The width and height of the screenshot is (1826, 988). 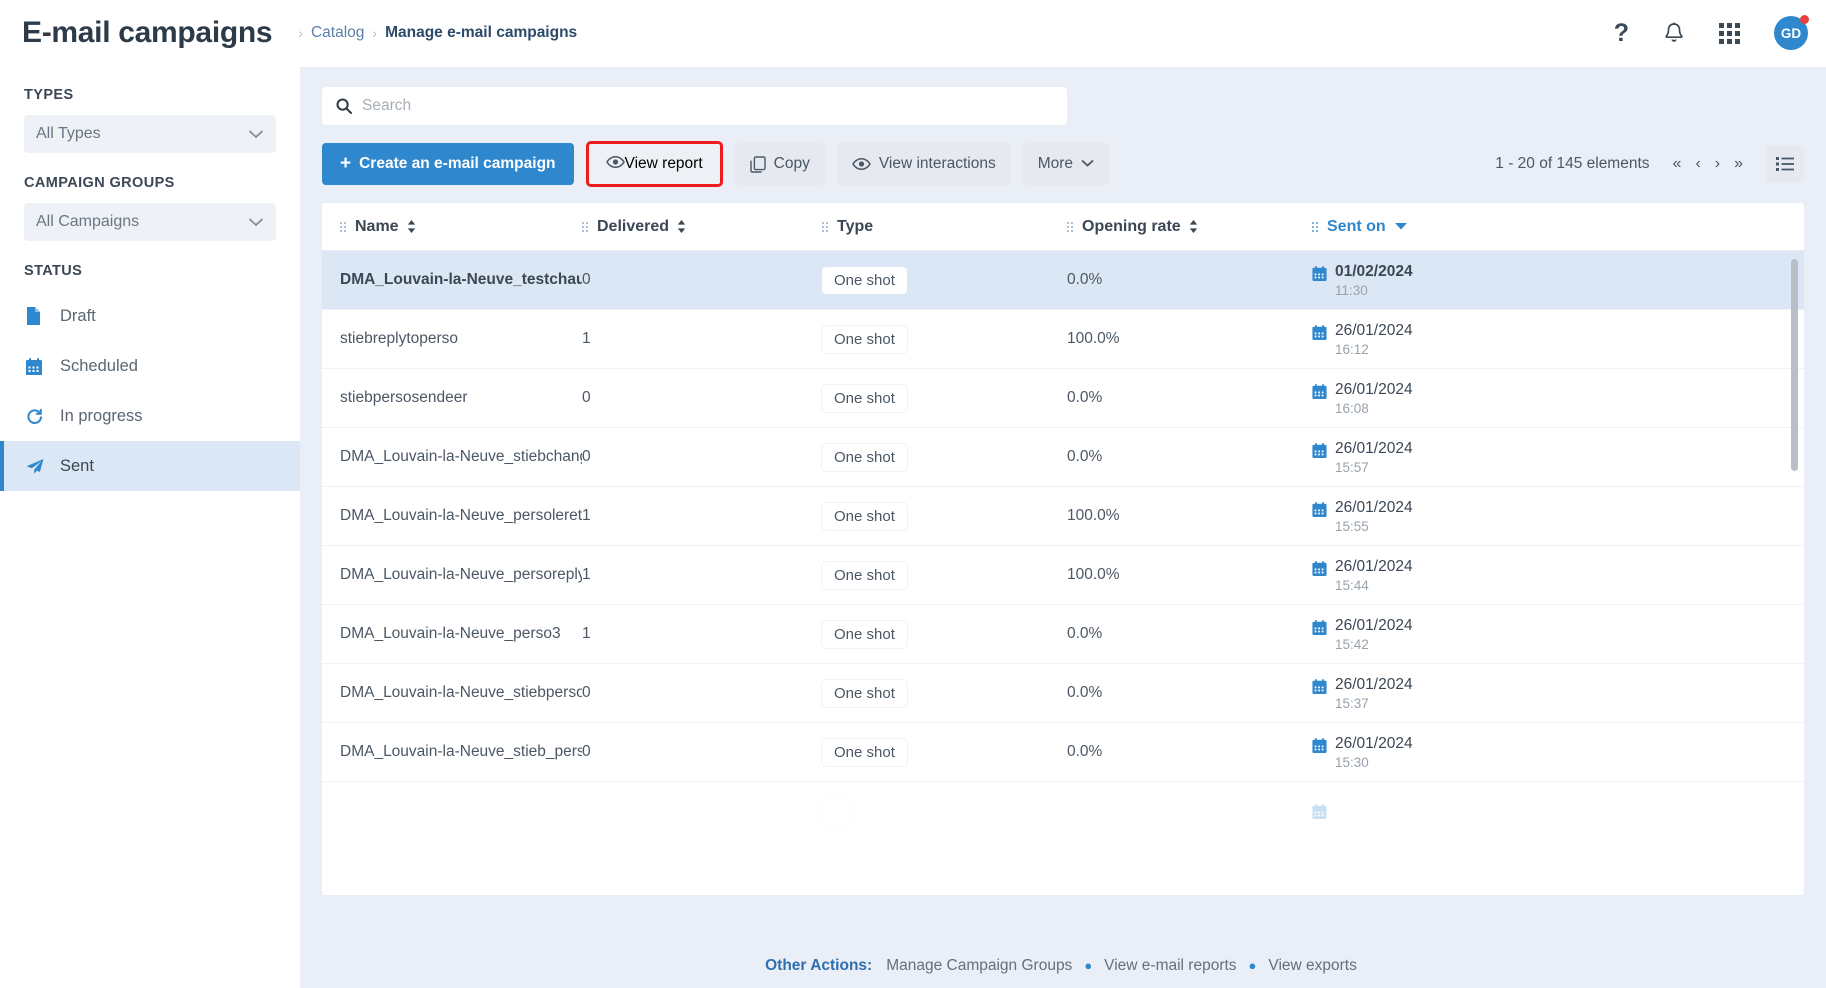 What do you see at coordinates (99, 183) in the screenshot?
I see `campaign-groups-label: CAMPAIGN GROUPS` at bounding box center [99, 183].